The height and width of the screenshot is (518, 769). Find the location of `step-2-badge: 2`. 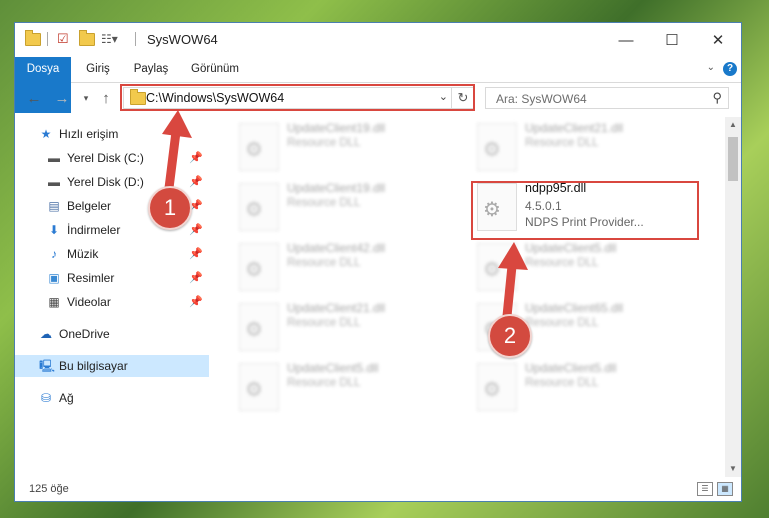

step-2-badge: 2 is located at coordinates (510, 336).